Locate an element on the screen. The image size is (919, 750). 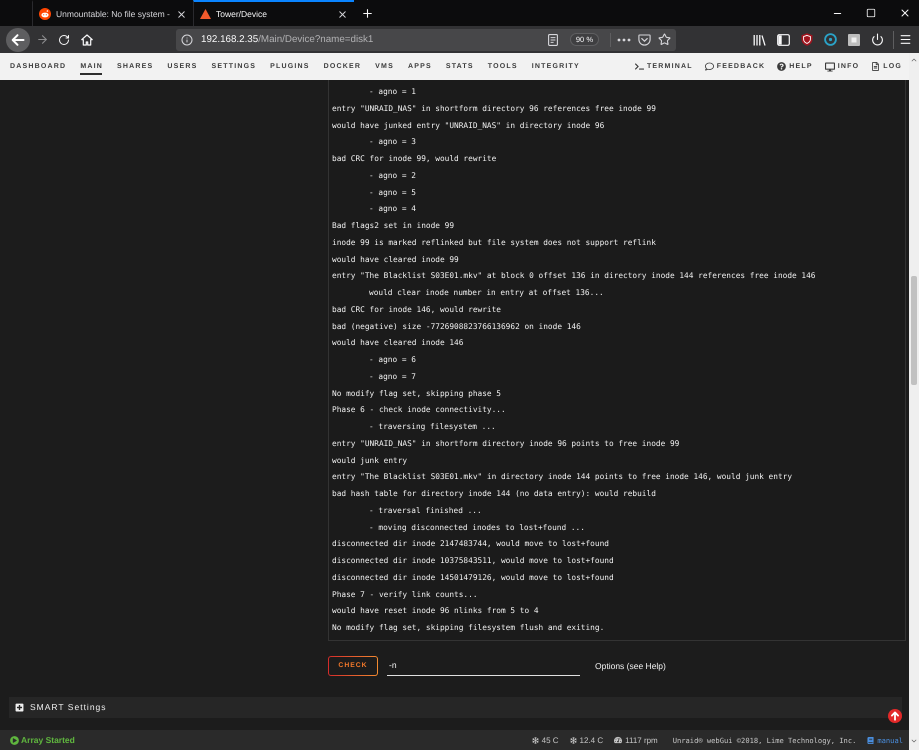
gauge-icon is located at coordinates (618, 740).